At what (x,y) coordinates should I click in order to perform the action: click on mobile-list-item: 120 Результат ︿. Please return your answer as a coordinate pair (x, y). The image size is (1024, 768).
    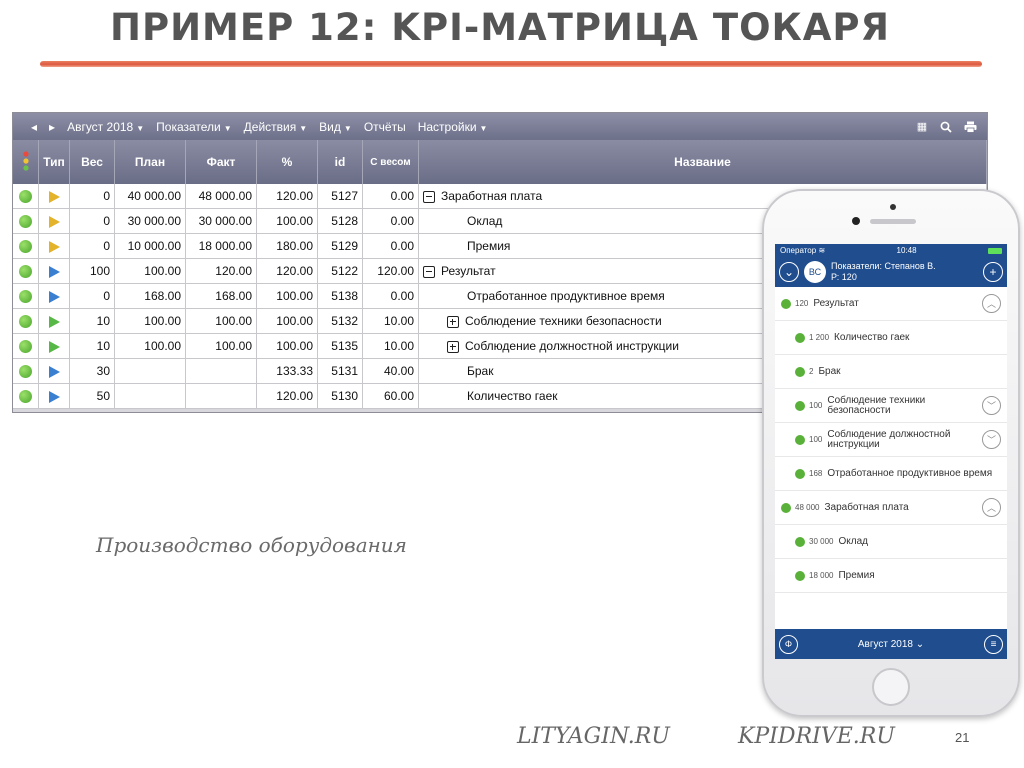
    Looking at the image, I should click on (891, 304).